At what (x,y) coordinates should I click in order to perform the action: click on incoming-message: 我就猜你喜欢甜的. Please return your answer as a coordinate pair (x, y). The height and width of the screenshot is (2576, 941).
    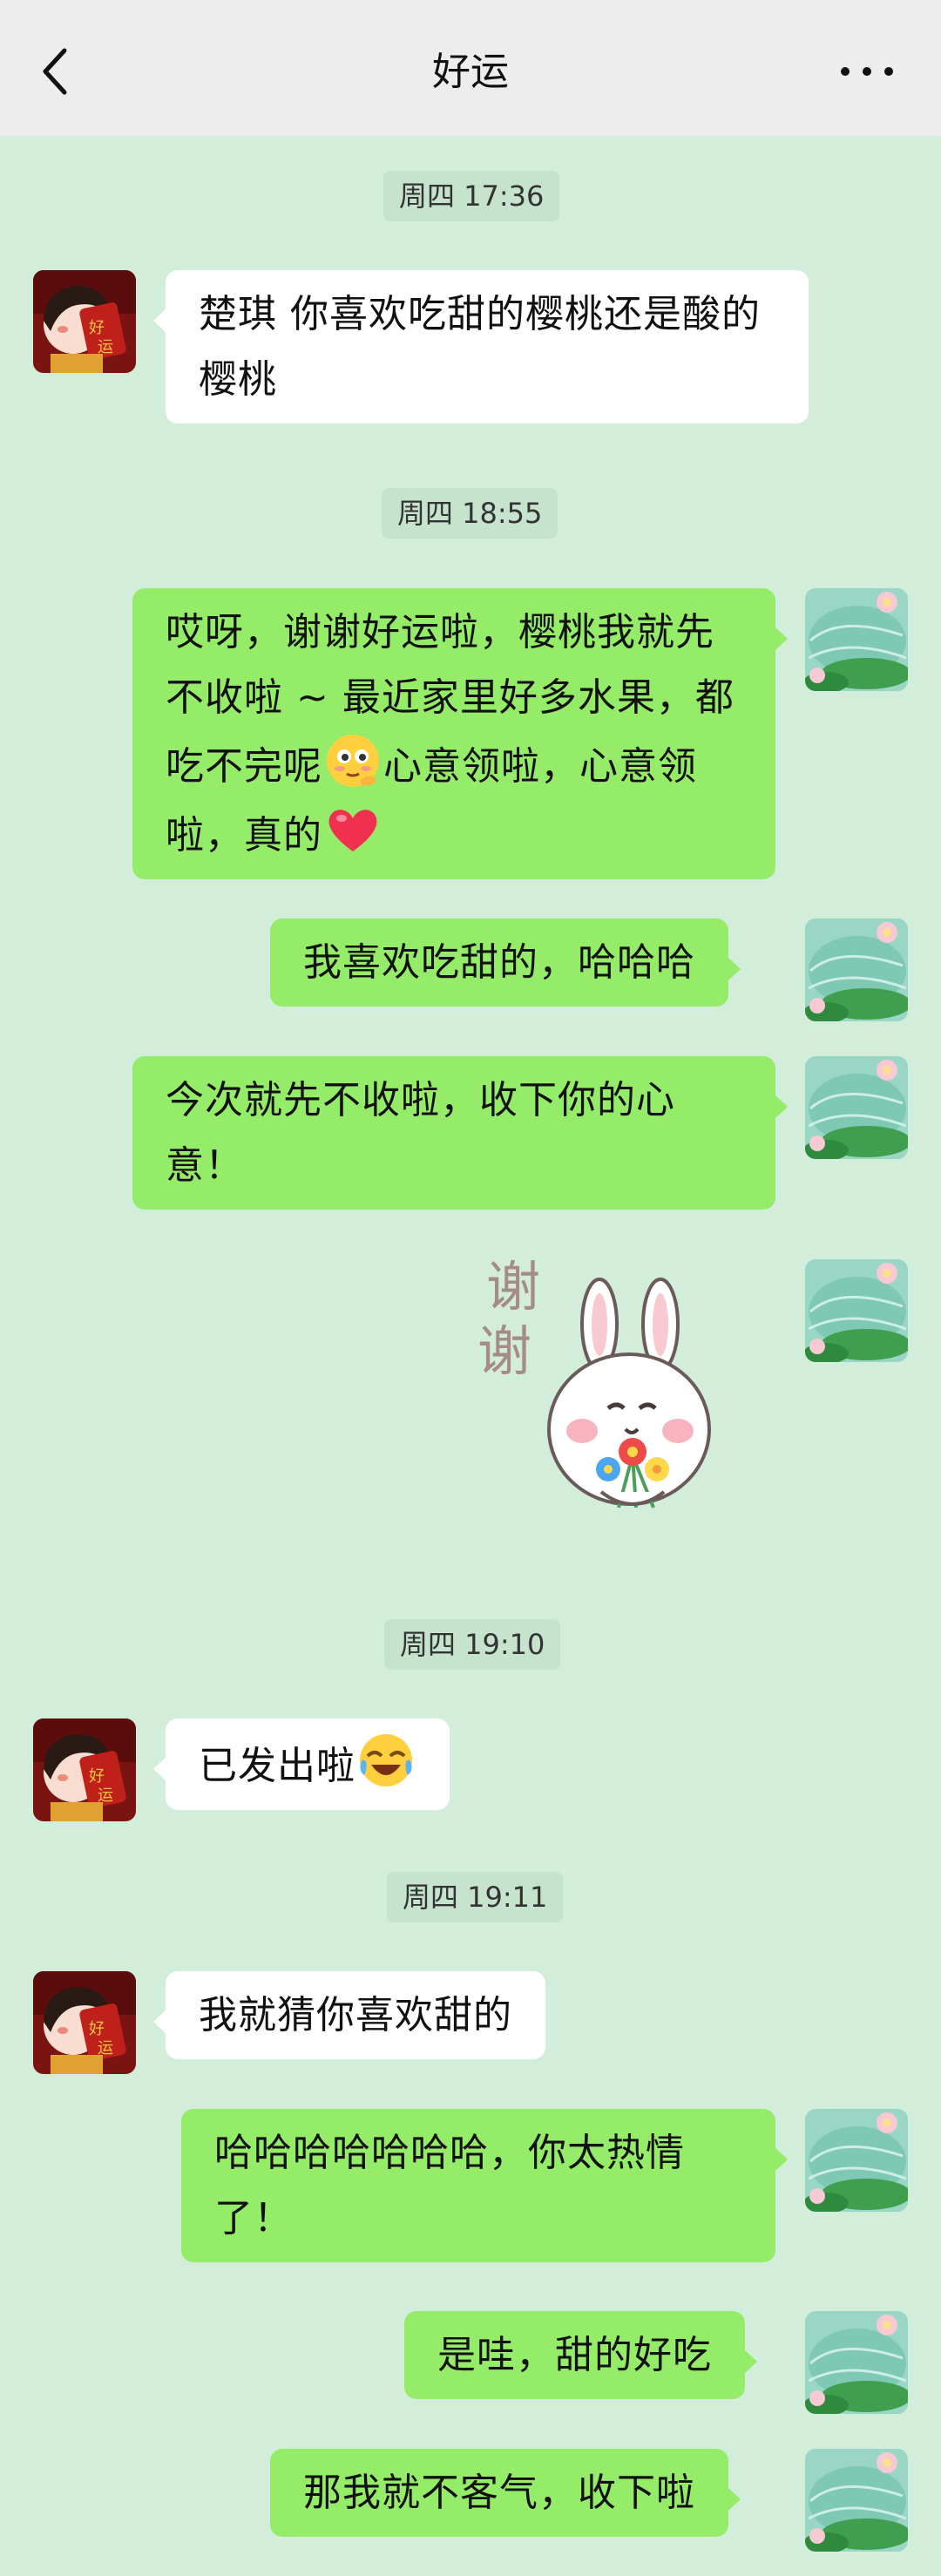
    Looking at the image, I should click on (349, 2015).